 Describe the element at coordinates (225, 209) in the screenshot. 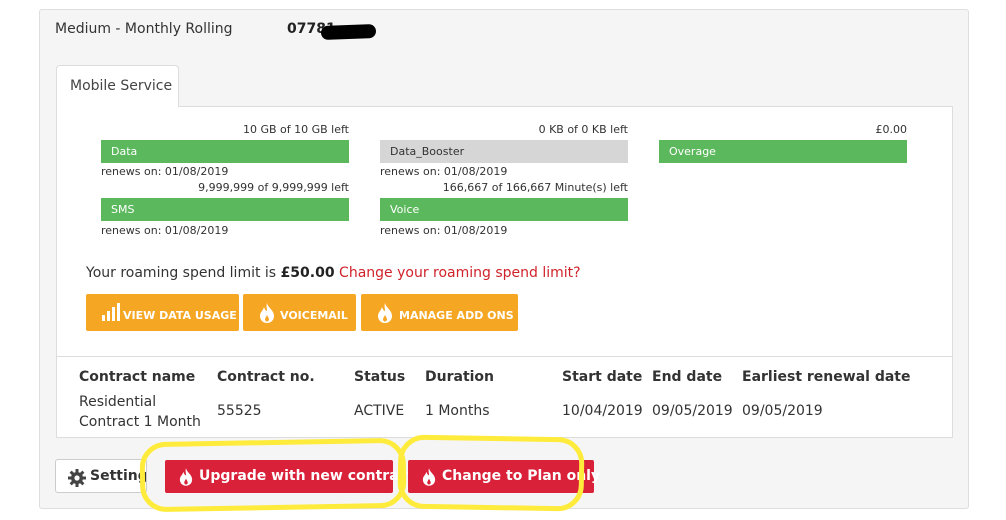

I see `sms-allowance-bar: SMS` at that location.